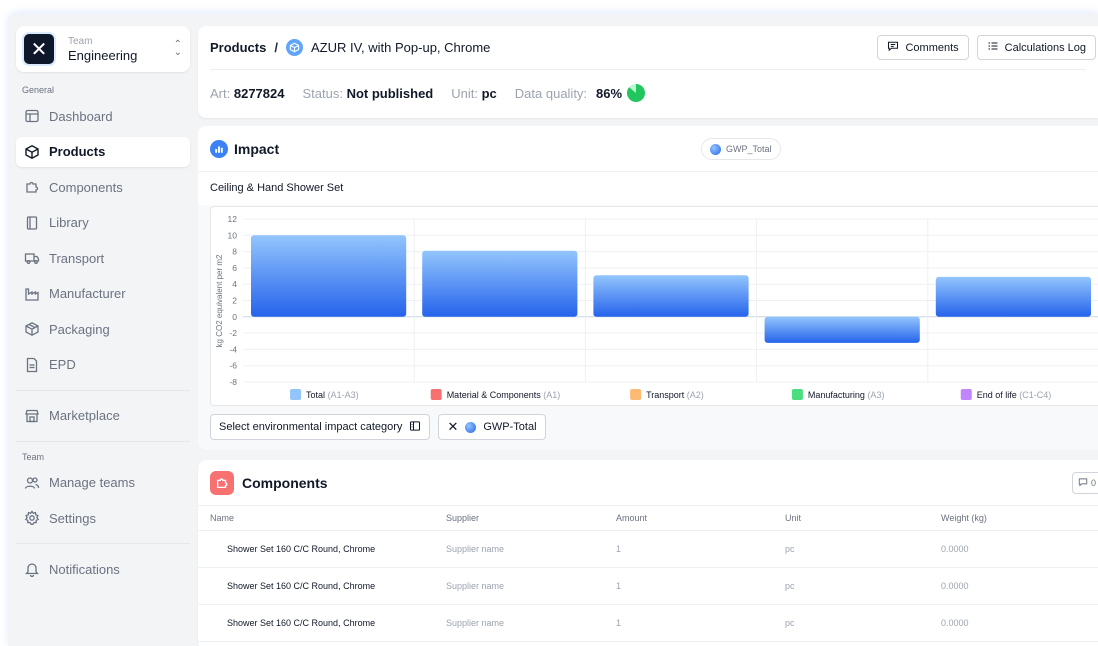 Image resolution: width=1098 pixels, height=646 pixels. I want to click on sidebar-item-library: Library, so click(103, 223).